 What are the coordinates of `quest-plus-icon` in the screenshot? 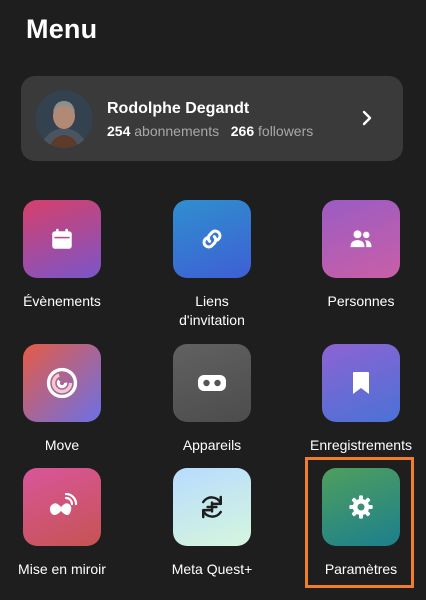 It's located at (212, 507).